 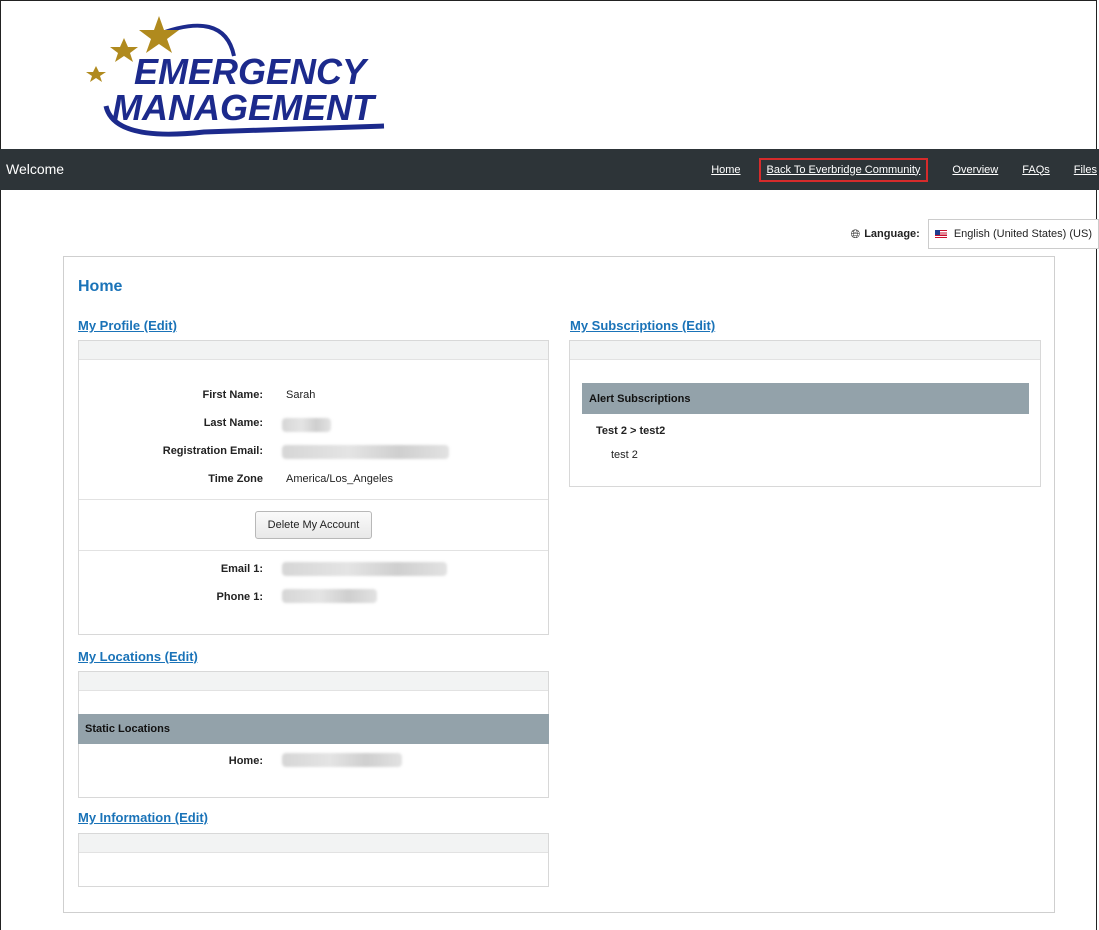 What do you see at coordinates (100, 286) in the screenshot?
I see `page-title: Home` at bounding box center [100, 286].